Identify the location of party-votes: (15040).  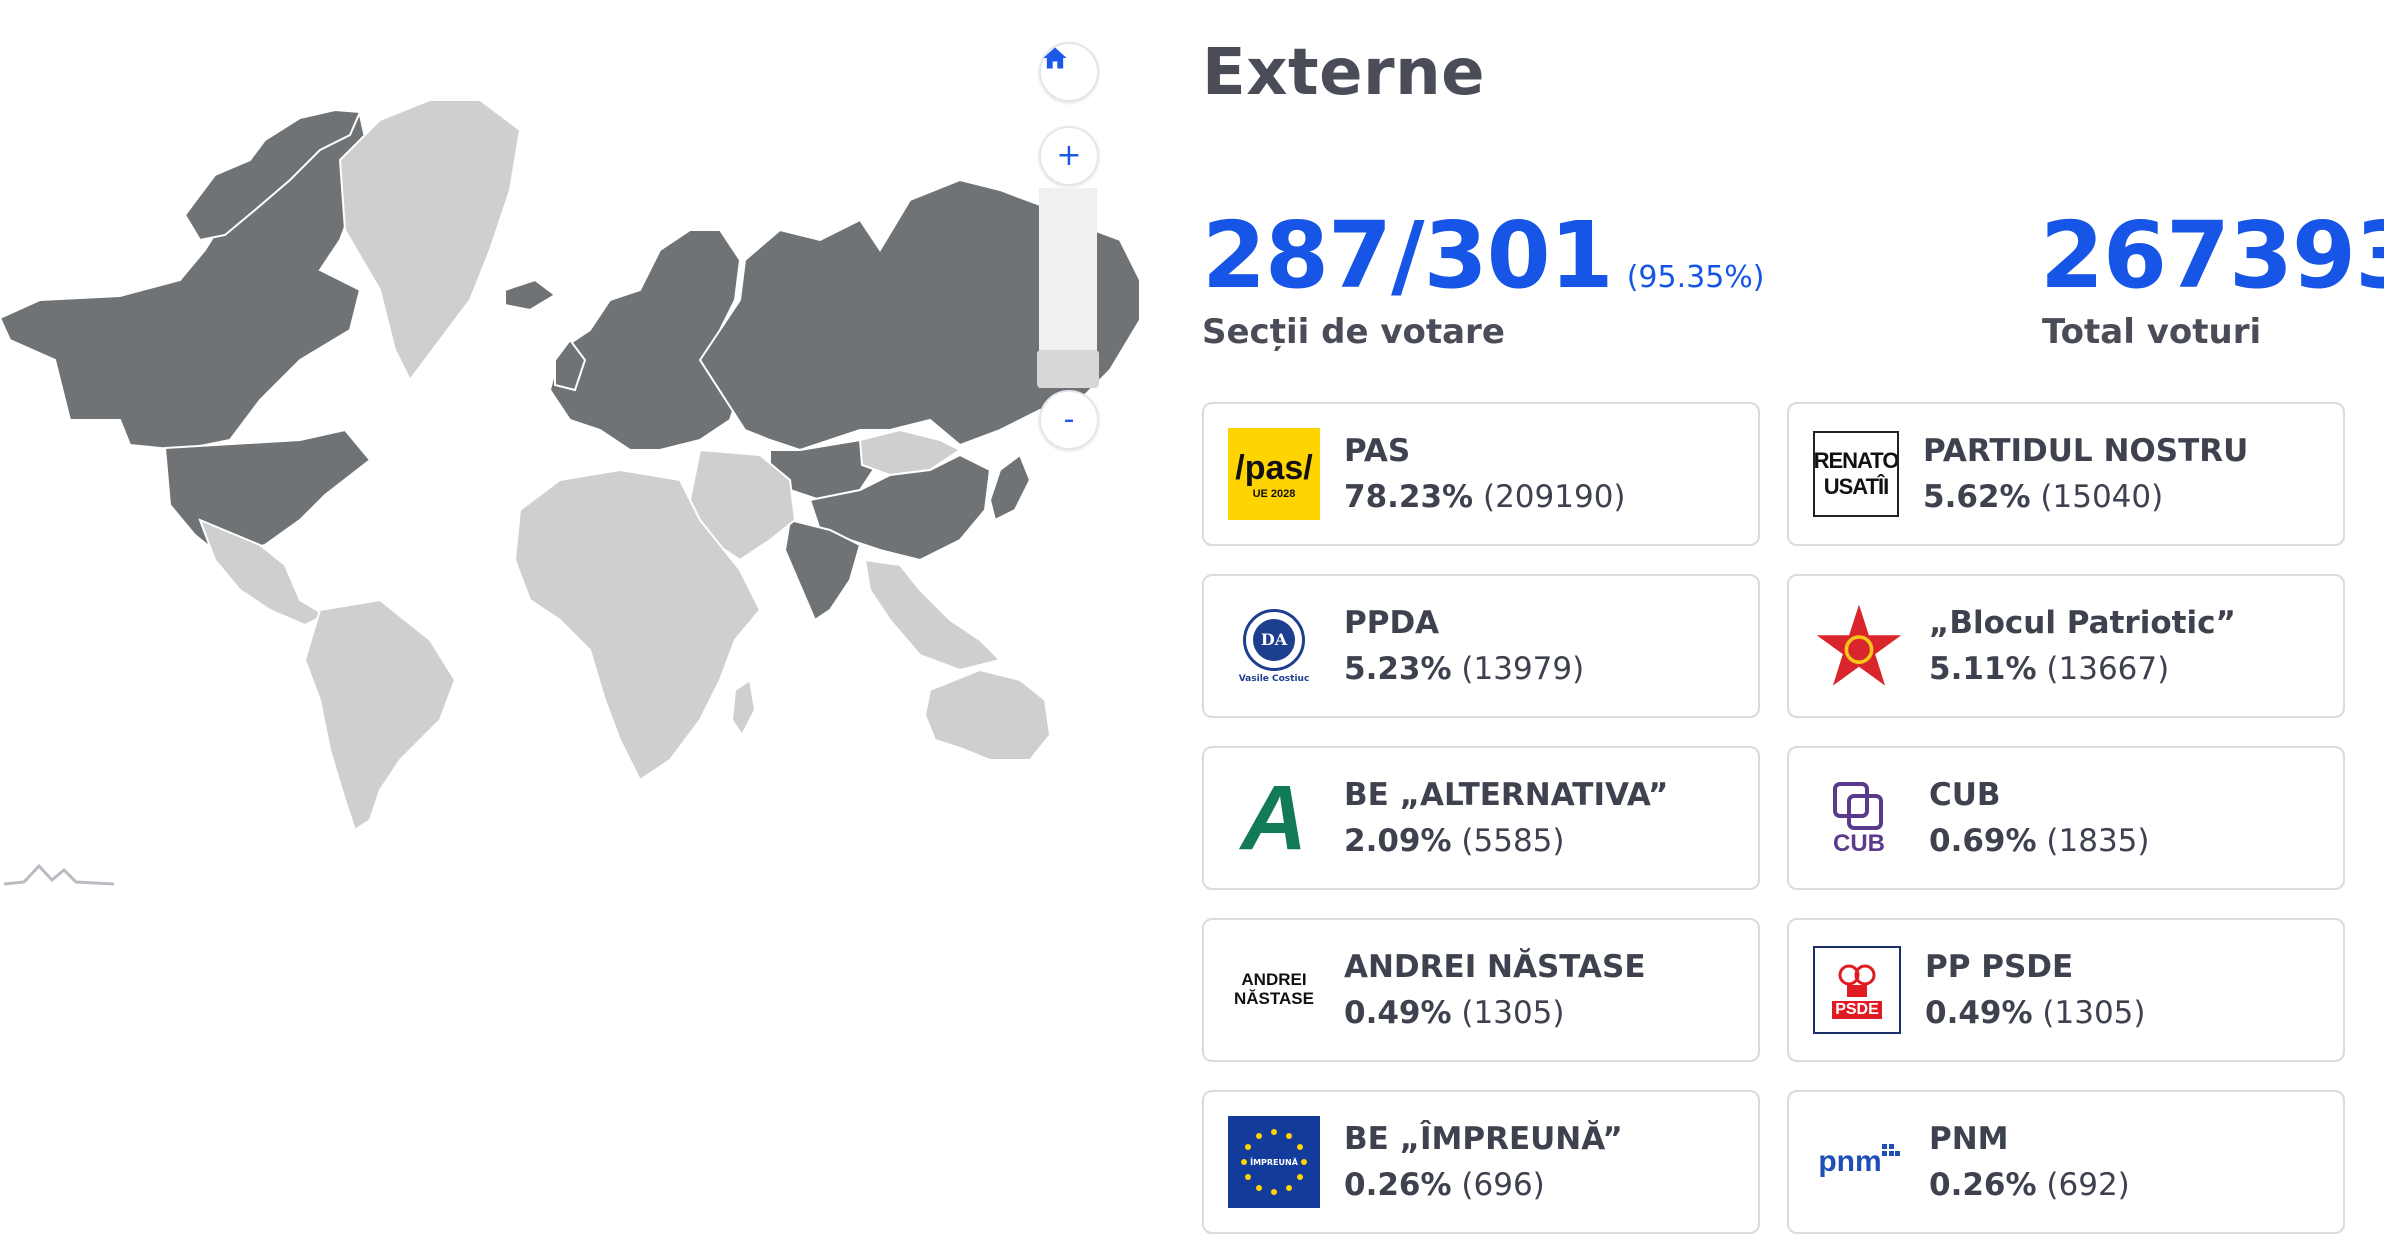
(2102, 497).